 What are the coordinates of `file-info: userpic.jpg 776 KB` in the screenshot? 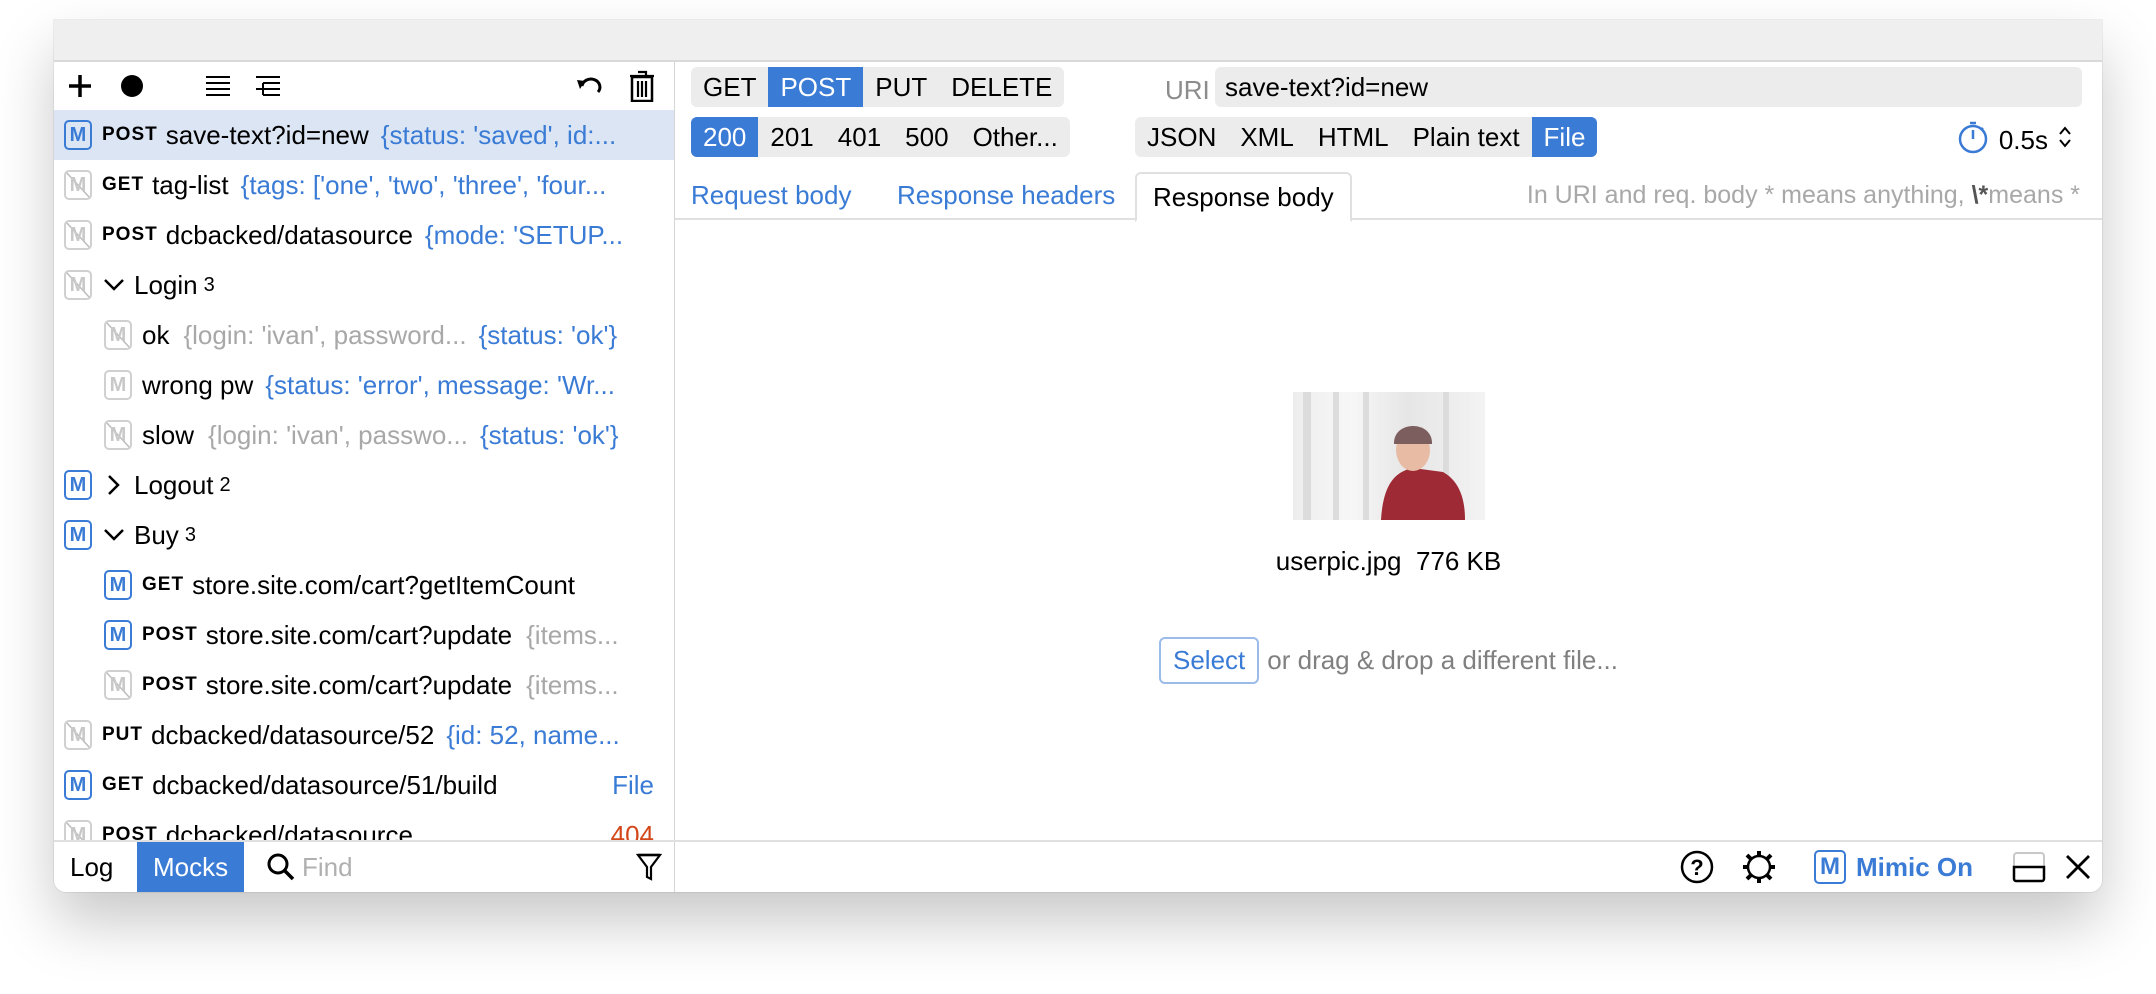 It's located at (1388, 561).